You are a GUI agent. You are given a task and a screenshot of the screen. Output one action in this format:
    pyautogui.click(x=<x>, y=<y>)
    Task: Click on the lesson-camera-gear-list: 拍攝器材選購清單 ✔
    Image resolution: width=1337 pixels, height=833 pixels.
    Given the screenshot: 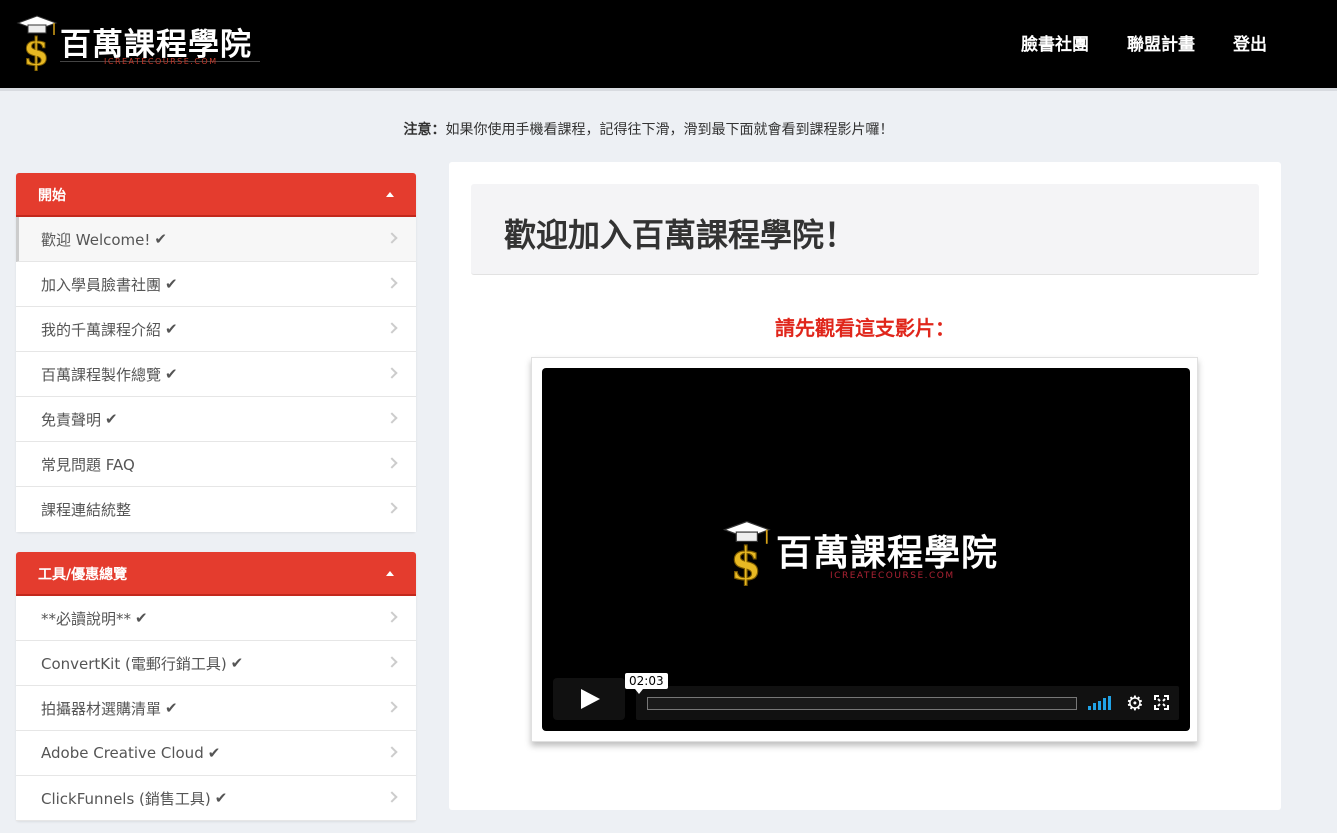 What is the action you would take?
    pyautogui.click(x=216, y=708)
    